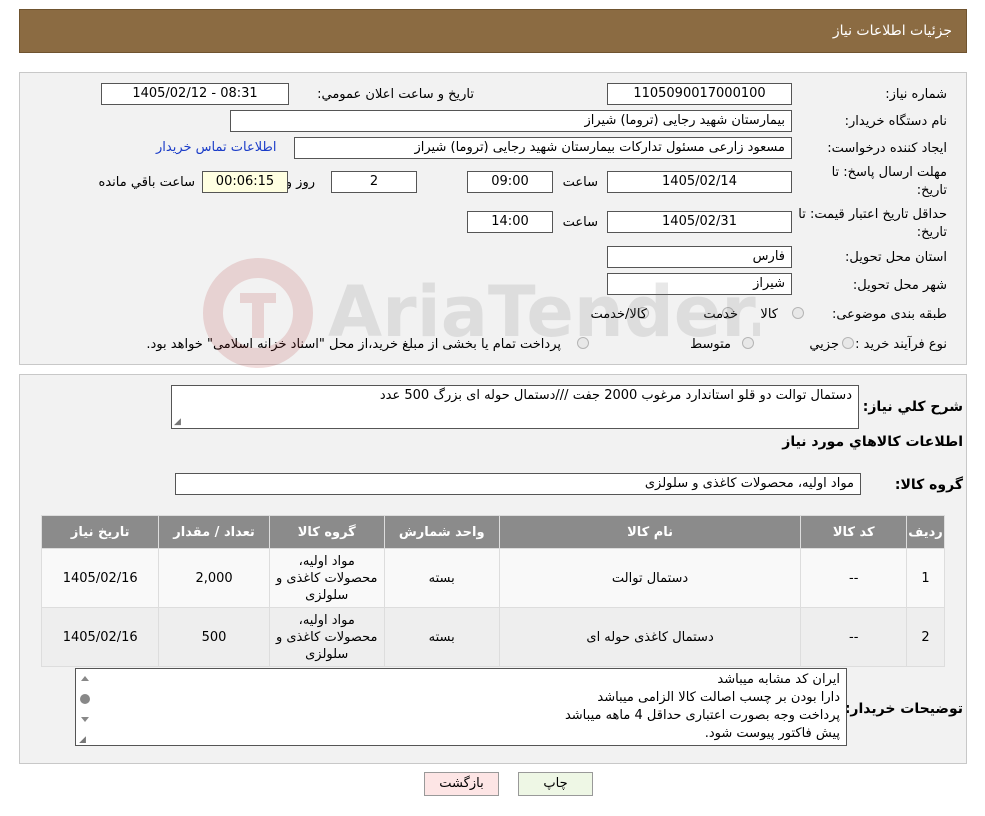 The width and height of the screenshot is (985, 816). I want to click on note-line: پیش فاکتور پیوست شود., so click(772, 733).